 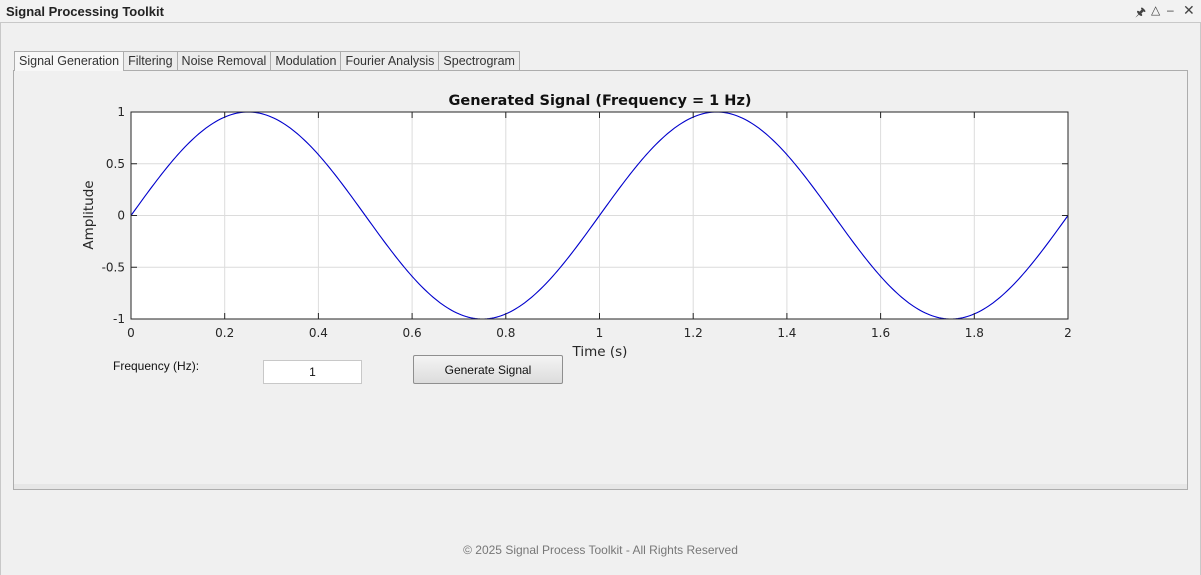 What do you see at coordinates (1155, 10) in the screenshot?
I see `undock-icon: △` at bounding box center [1155, 10].